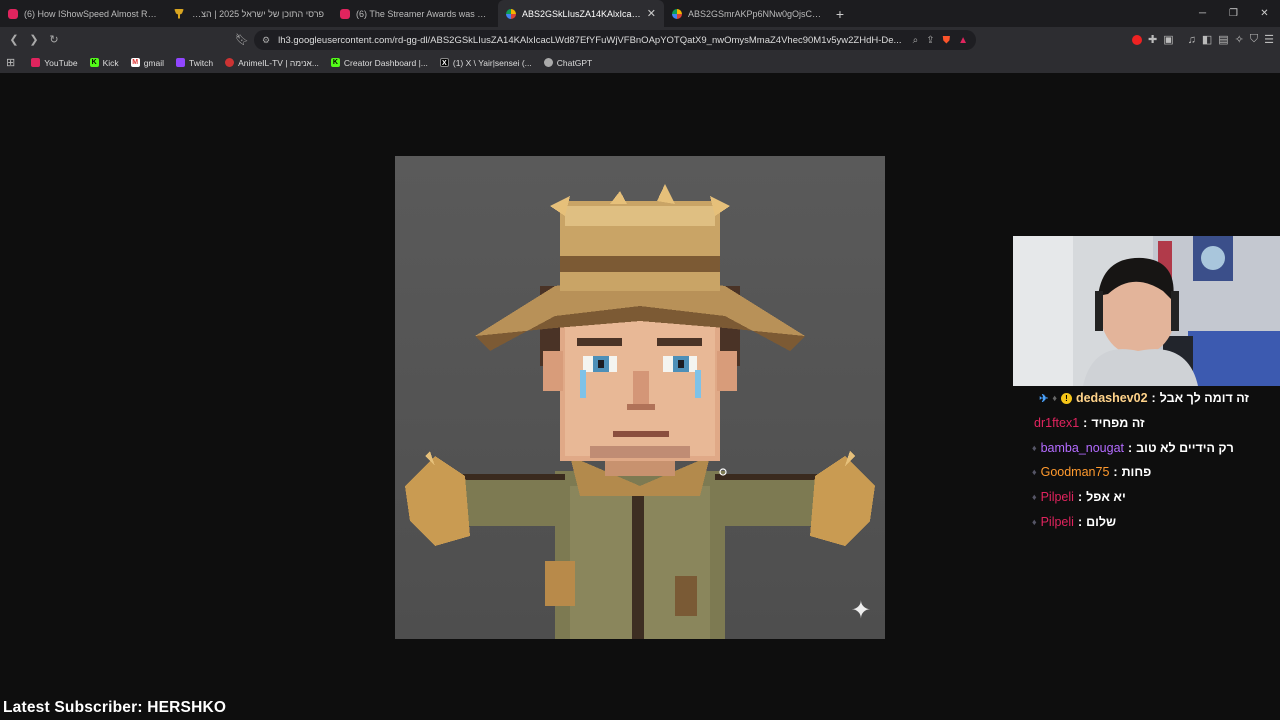 The height and width of the screenshot is (720, 1280). I want to click on webcam-overlay, so click(1146, 311).